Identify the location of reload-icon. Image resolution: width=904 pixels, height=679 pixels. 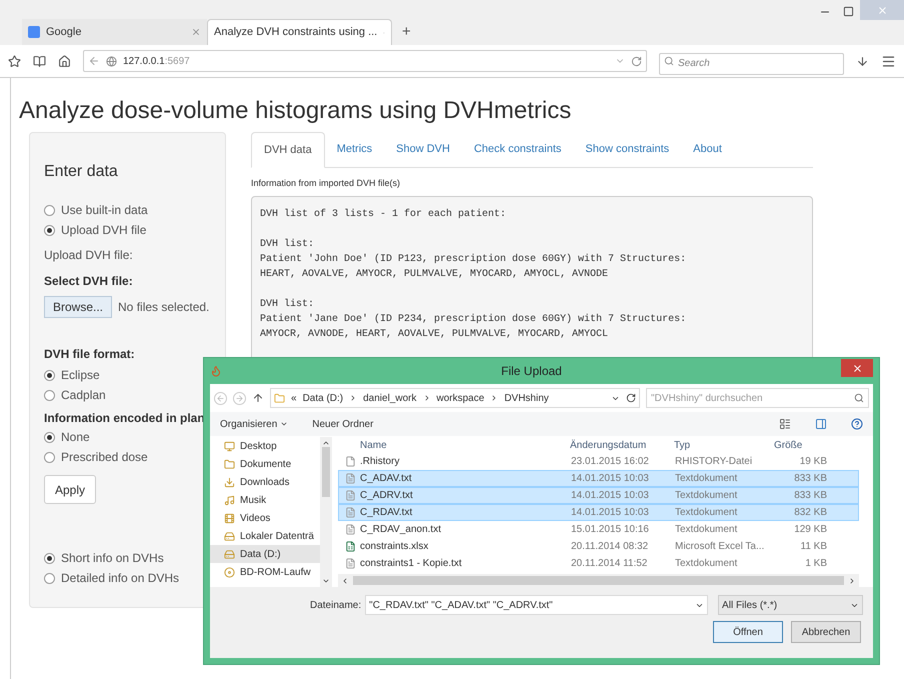
(636, 61).